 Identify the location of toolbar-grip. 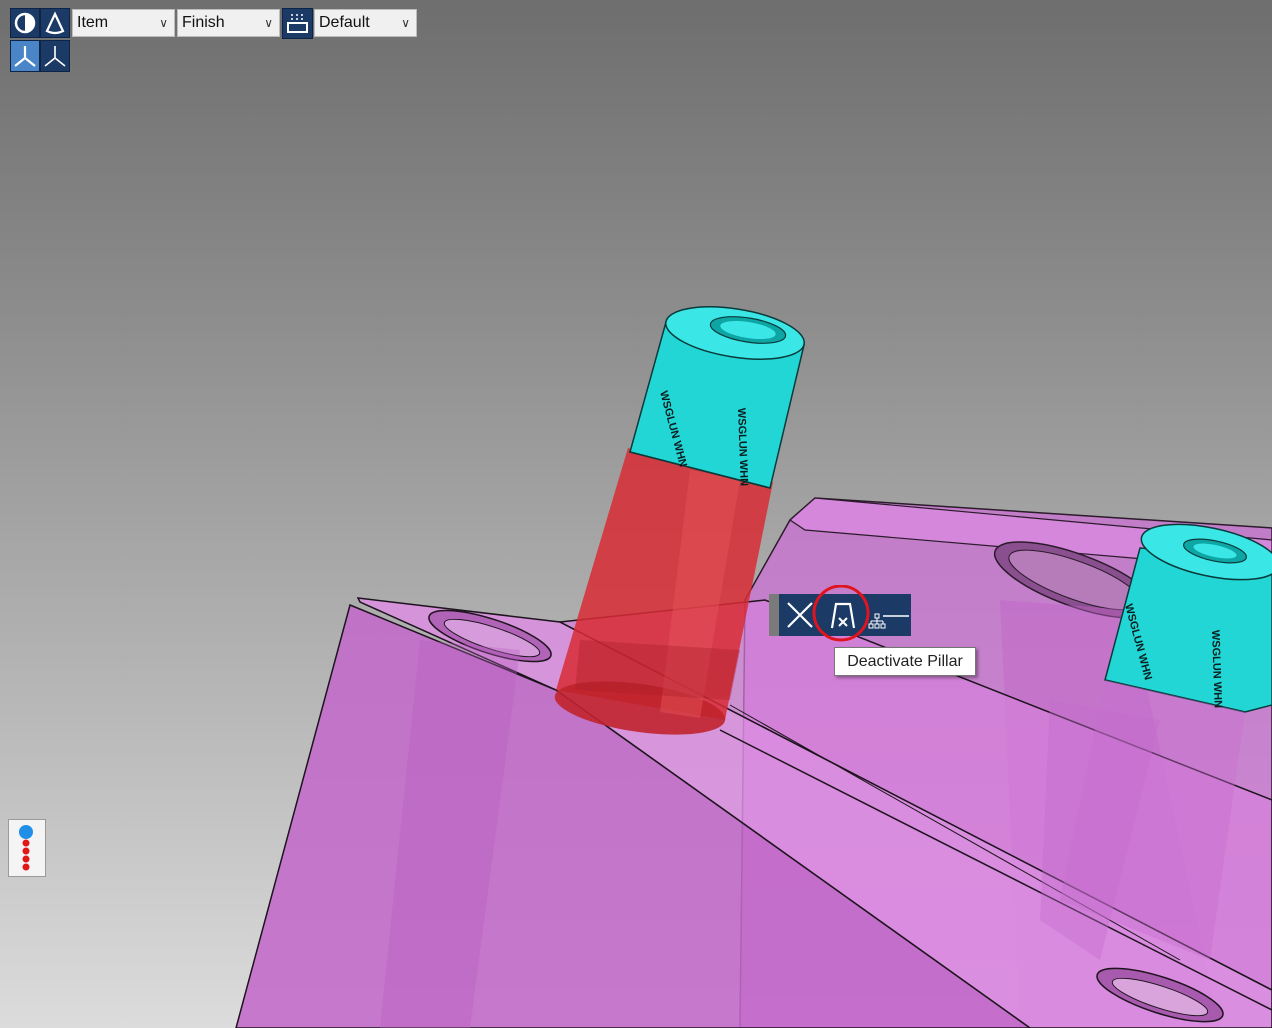
(774, 615).